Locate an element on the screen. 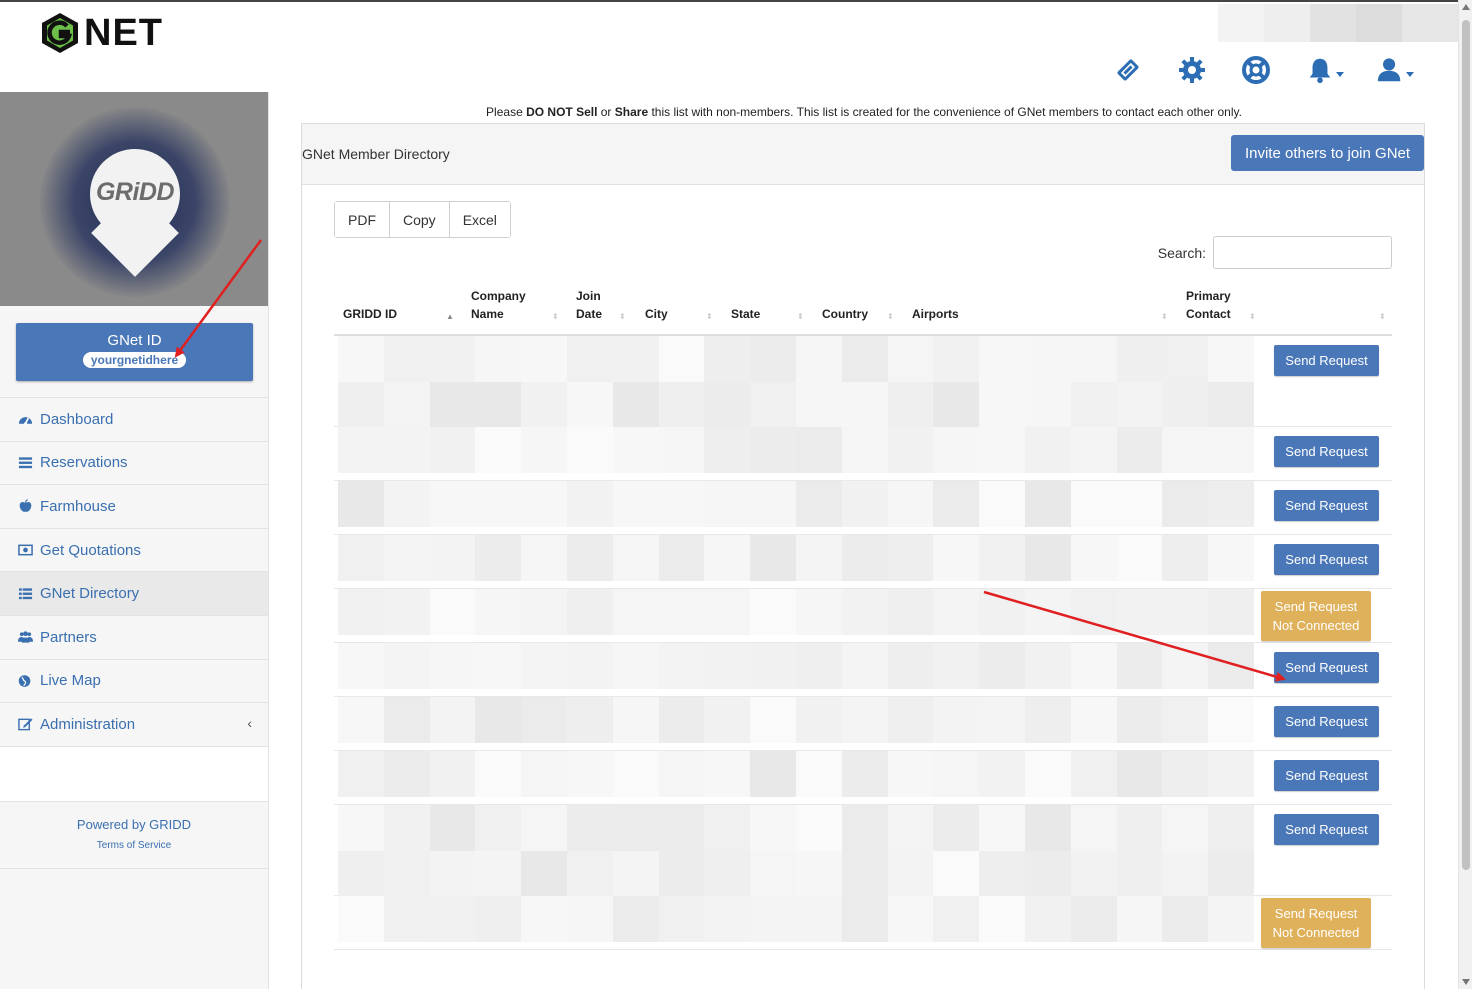  notice-bold: Share is located at coordinates (631, 112).